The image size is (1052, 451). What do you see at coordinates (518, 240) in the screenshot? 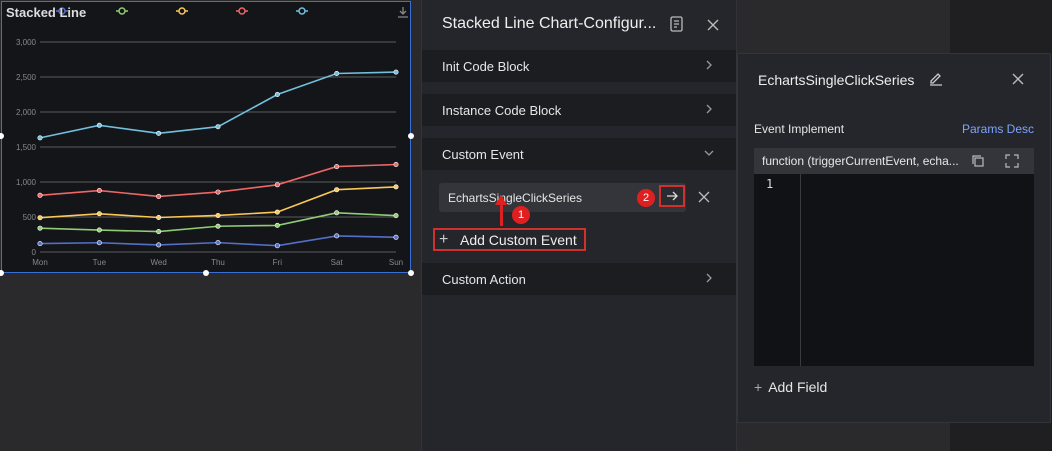
I see `add-custom-event-label: Add Custom Event` at bounding box center [518, 240].